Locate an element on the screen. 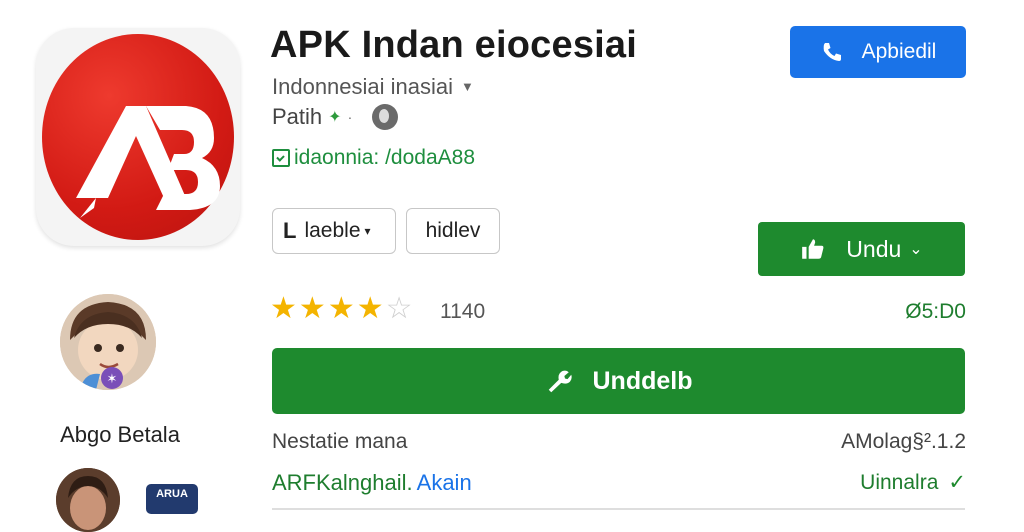 The height and width of the screenshot is (532, 1024). app-icon is located at coordinates (138, 137).